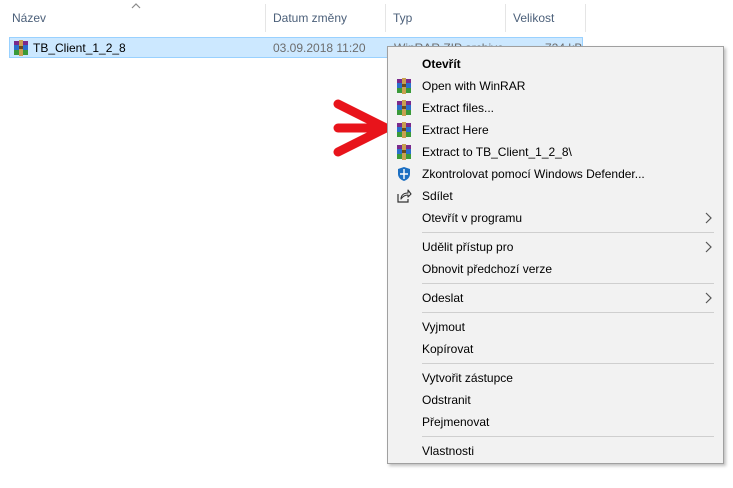  Describe the element at coordinates (366, 18) in the screenshot. I see `column-header-bar: Název Datum změny Typ Velikost` at that location.